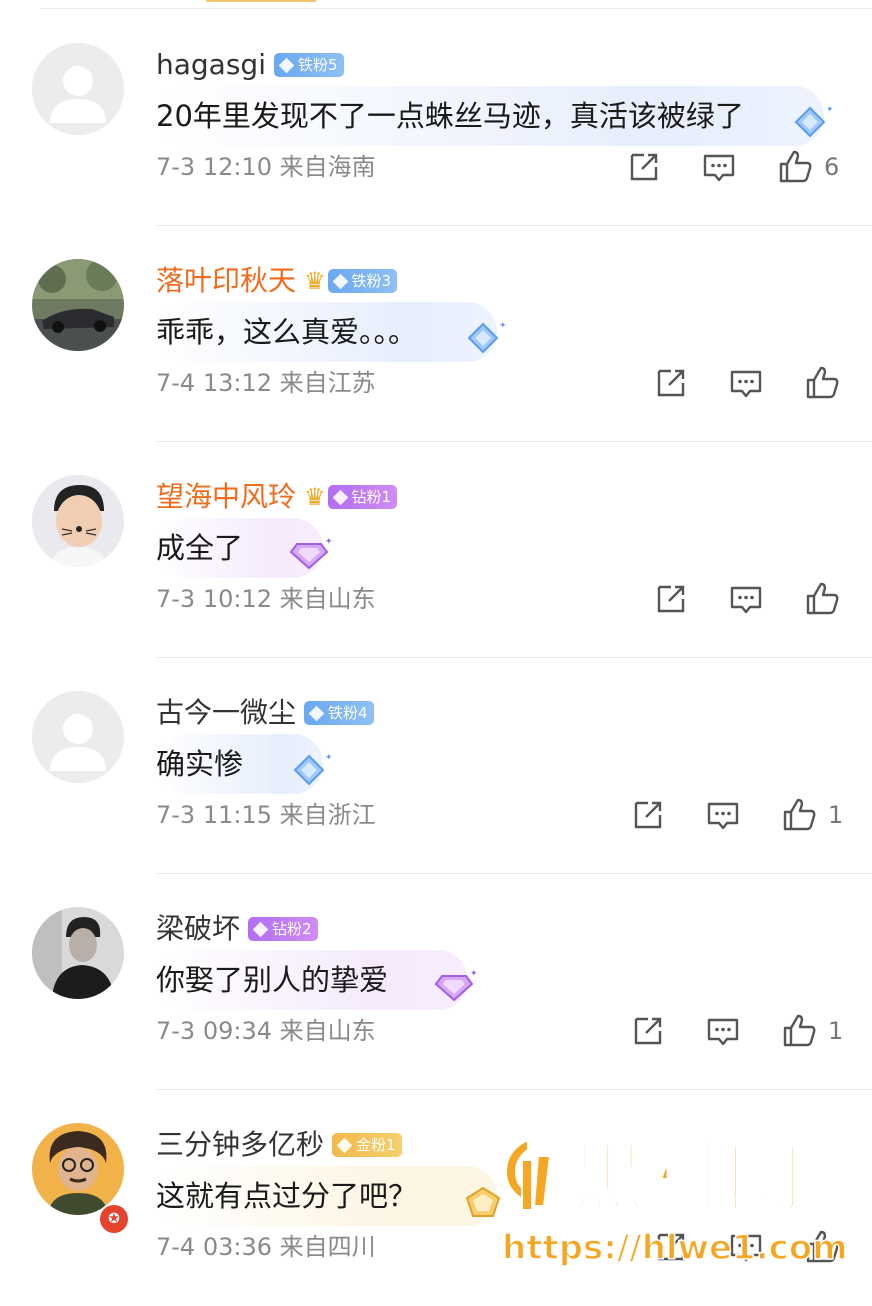 Image resolution: width=872 pixels, height=1306 pixels. I want to click on cartoon-man-icon, so click(78, 1169).